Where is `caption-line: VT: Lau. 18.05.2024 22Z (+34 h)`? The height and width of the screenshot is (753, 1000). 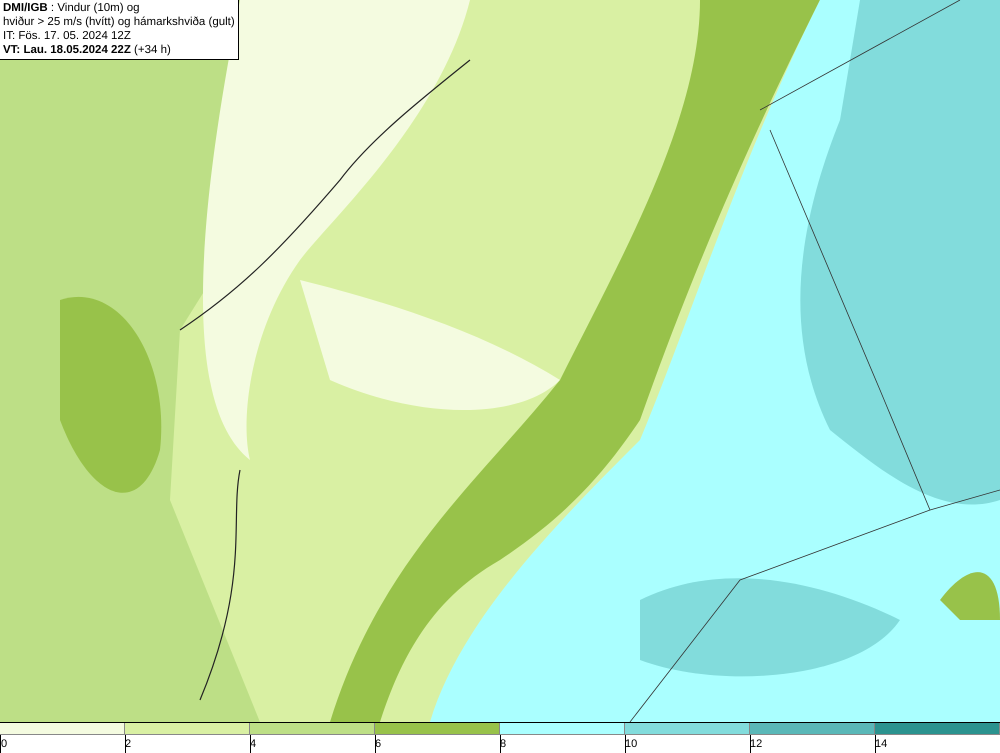 caption-line: VT: Lau. 18.05.2024 22Z (+34 h) is located at coordinates (87, 50).